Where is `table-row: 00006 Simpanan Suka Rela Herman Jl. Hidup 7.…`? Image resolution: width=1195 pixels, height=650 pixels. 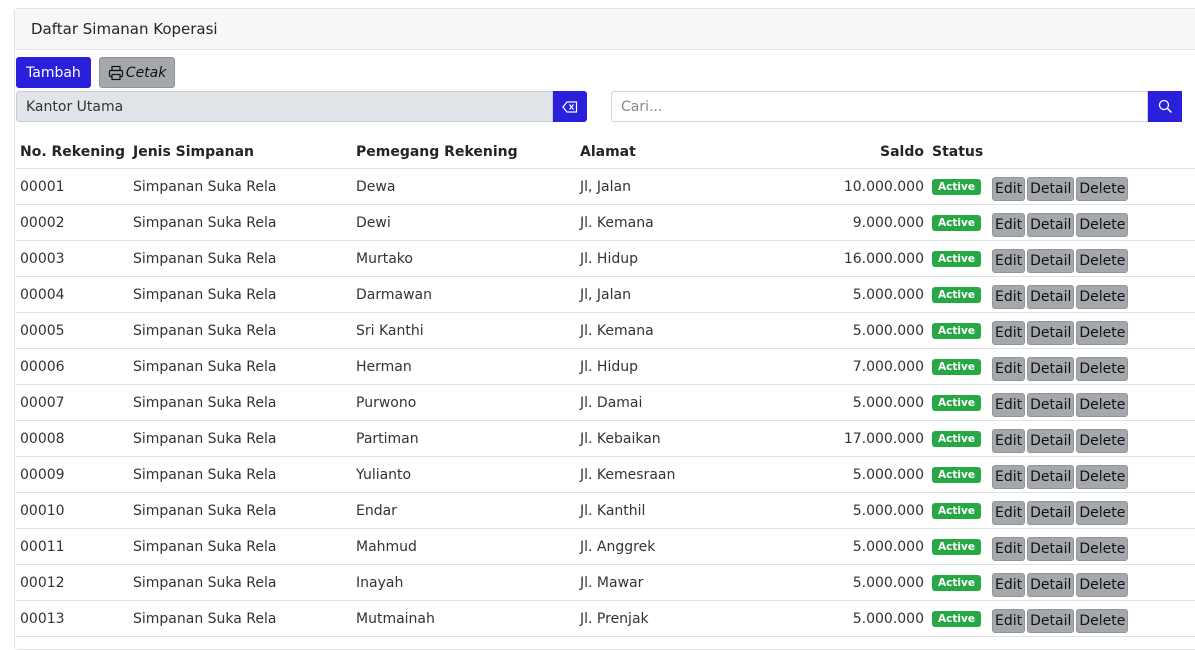 table-row: 00006 Simpanan Suka Rela Herman Jl. Hidup 7.… is located at coordinates (605, 366).